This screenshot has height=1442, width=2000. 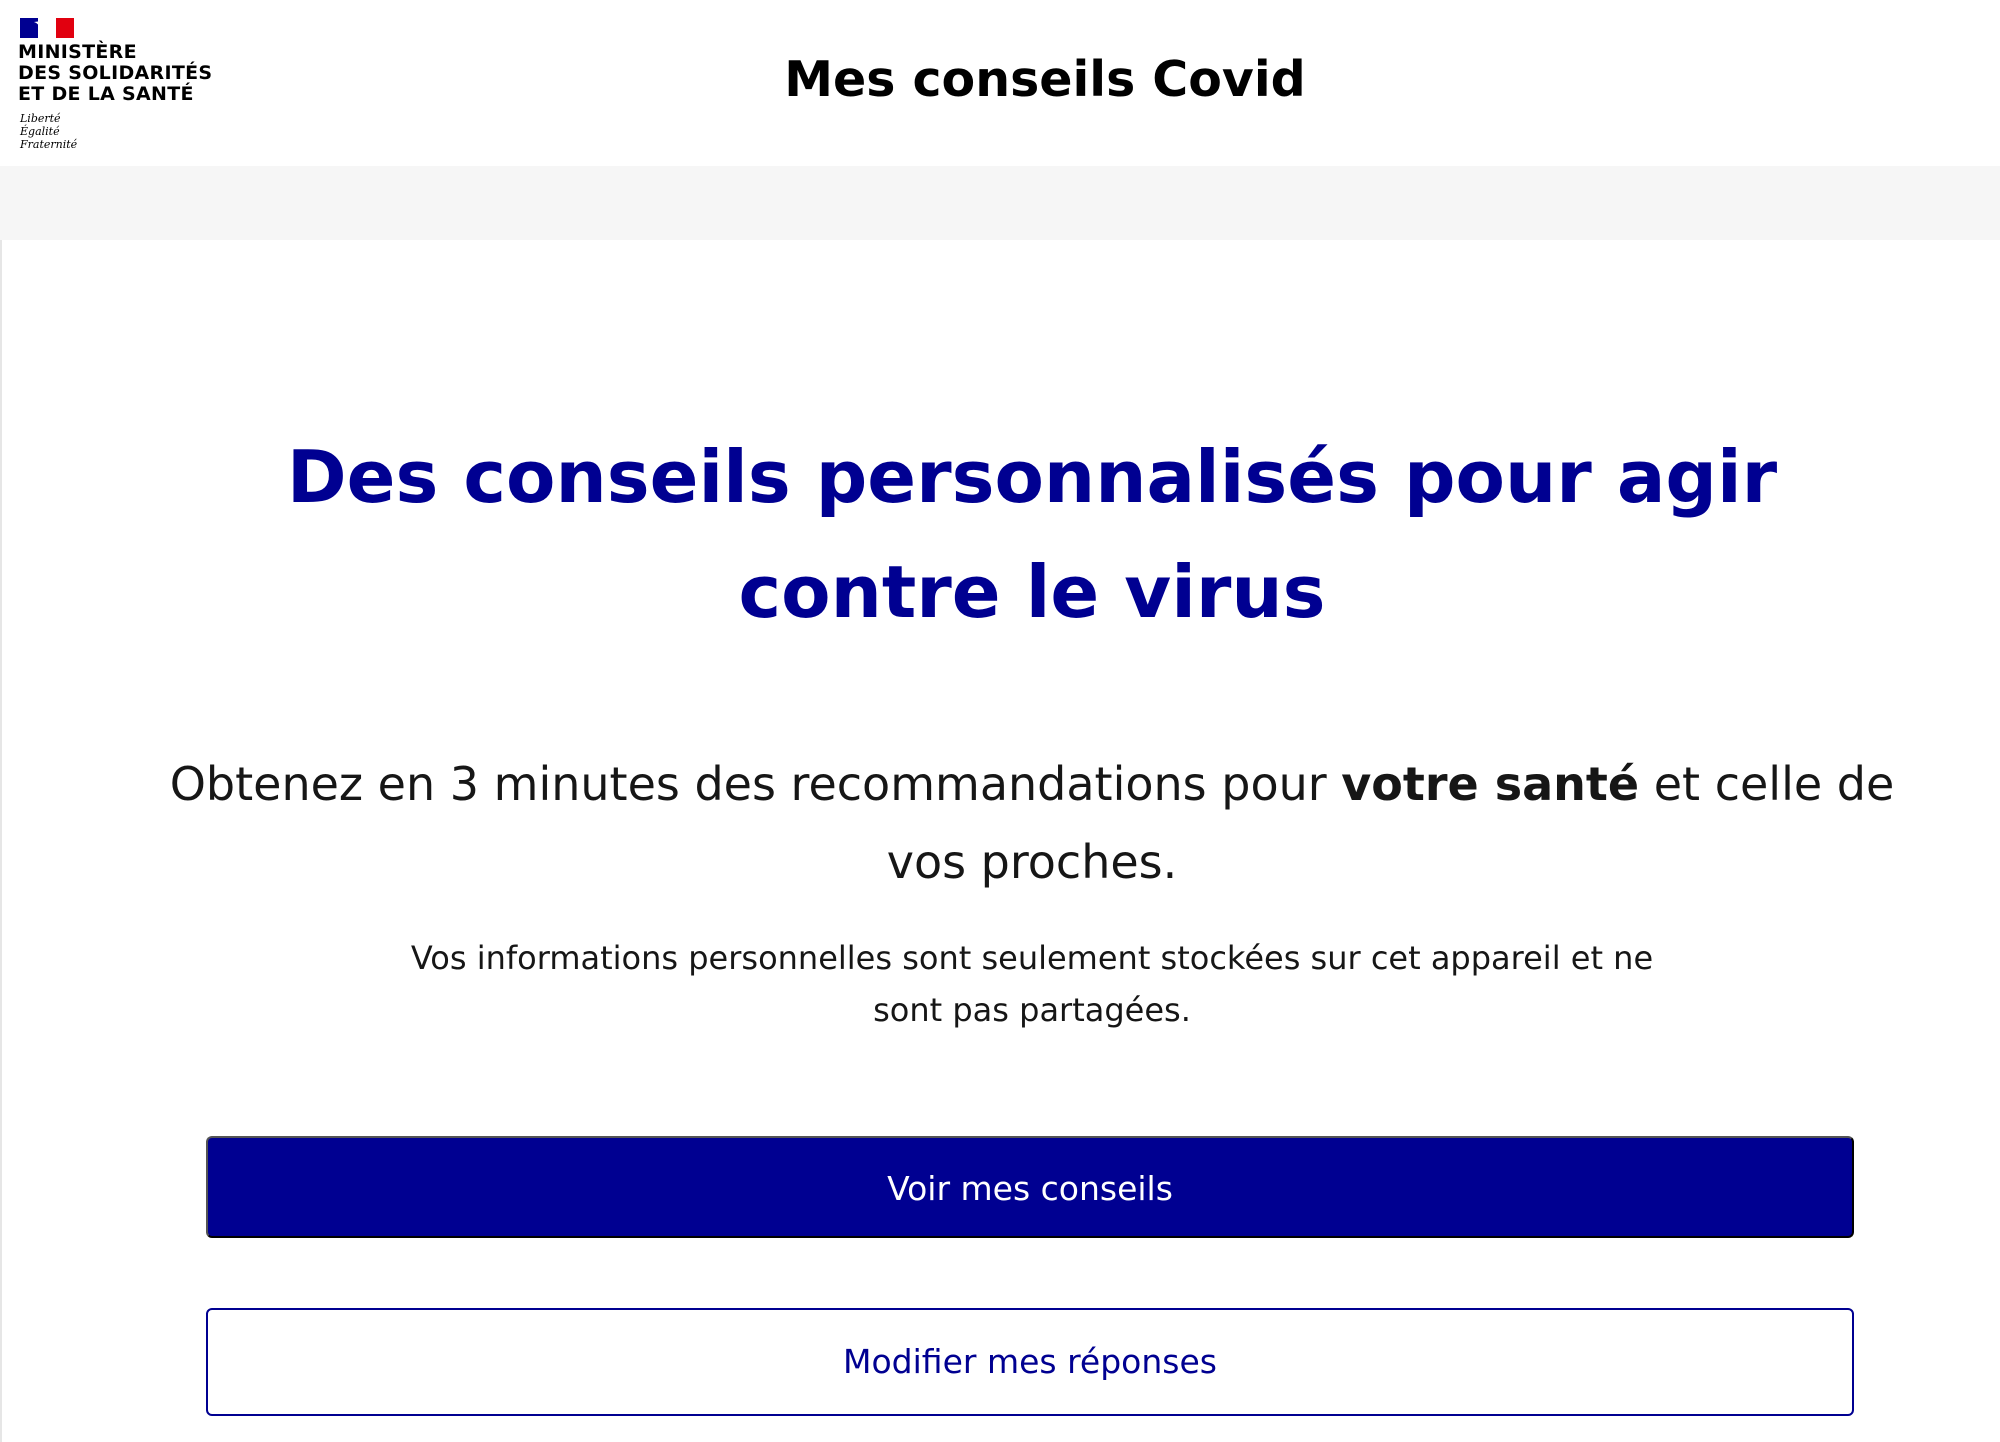 What do you see at coordinates (1030, 1362) in the screenshot?
I see `edit-answers-button: Modifier mes réponses` at bounding box center [1030, 1362].